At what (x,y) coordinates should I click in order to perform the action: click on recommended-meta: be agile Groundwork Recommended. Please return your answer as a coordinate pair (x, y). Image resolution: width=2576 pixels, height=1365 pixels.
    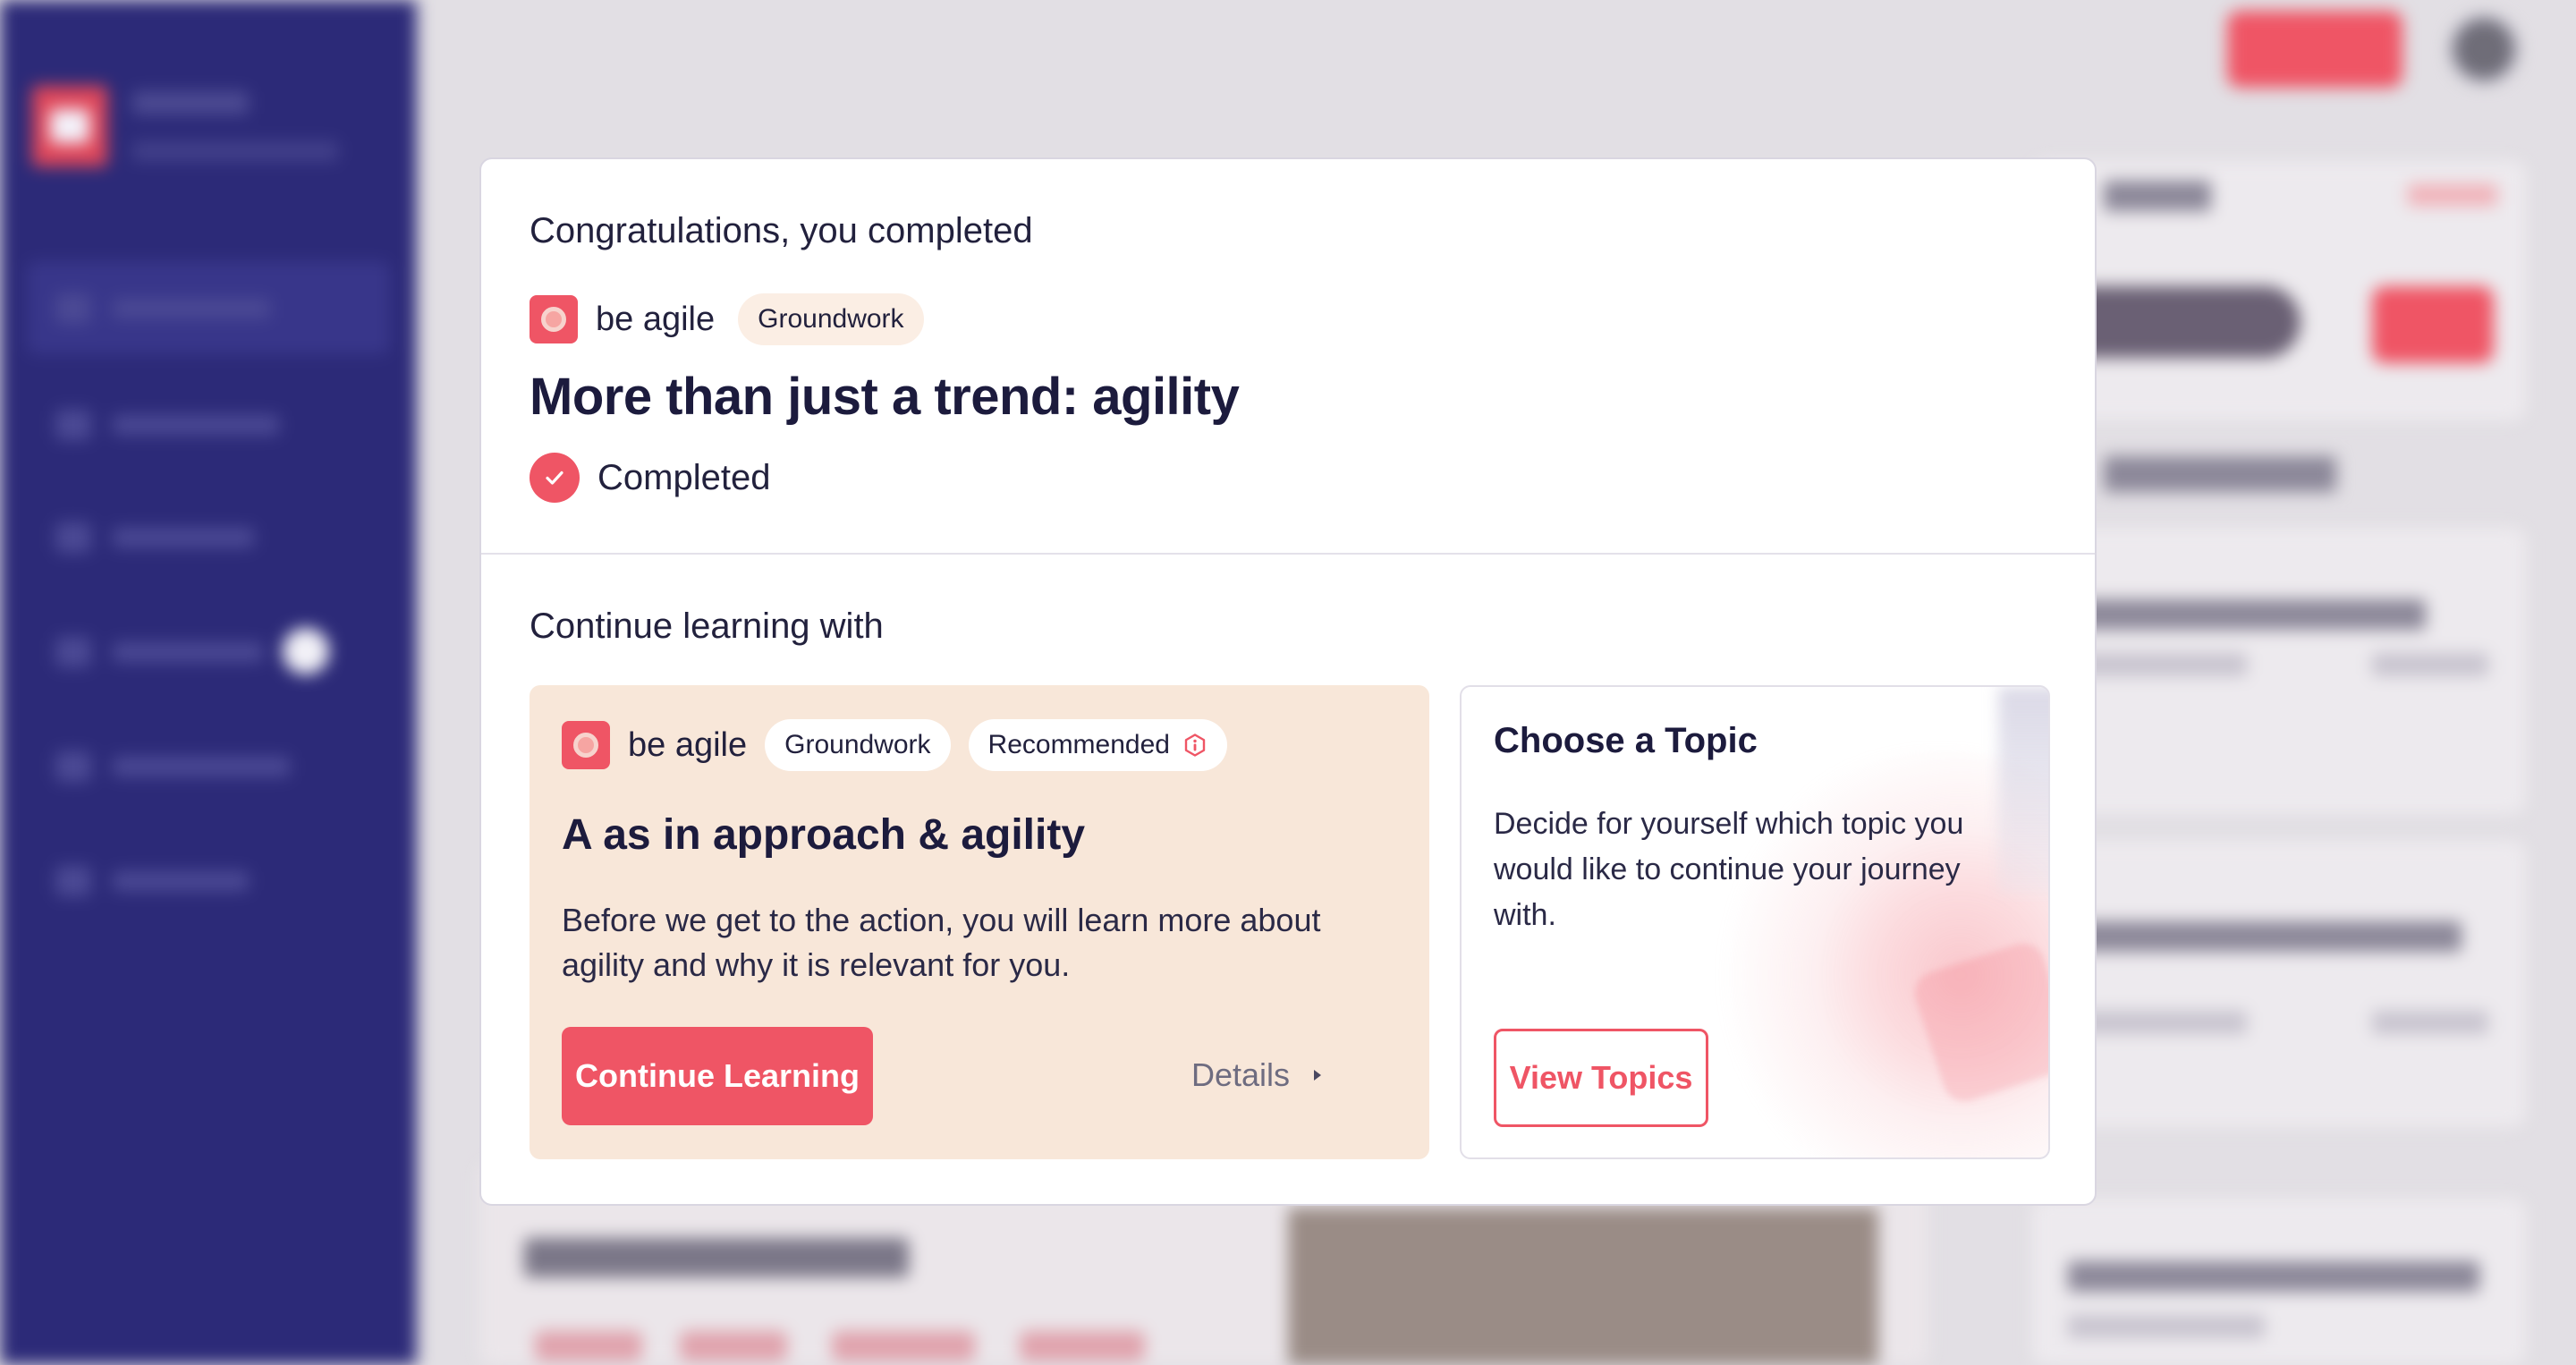
    Looking at the image, I should click on (894, 745).